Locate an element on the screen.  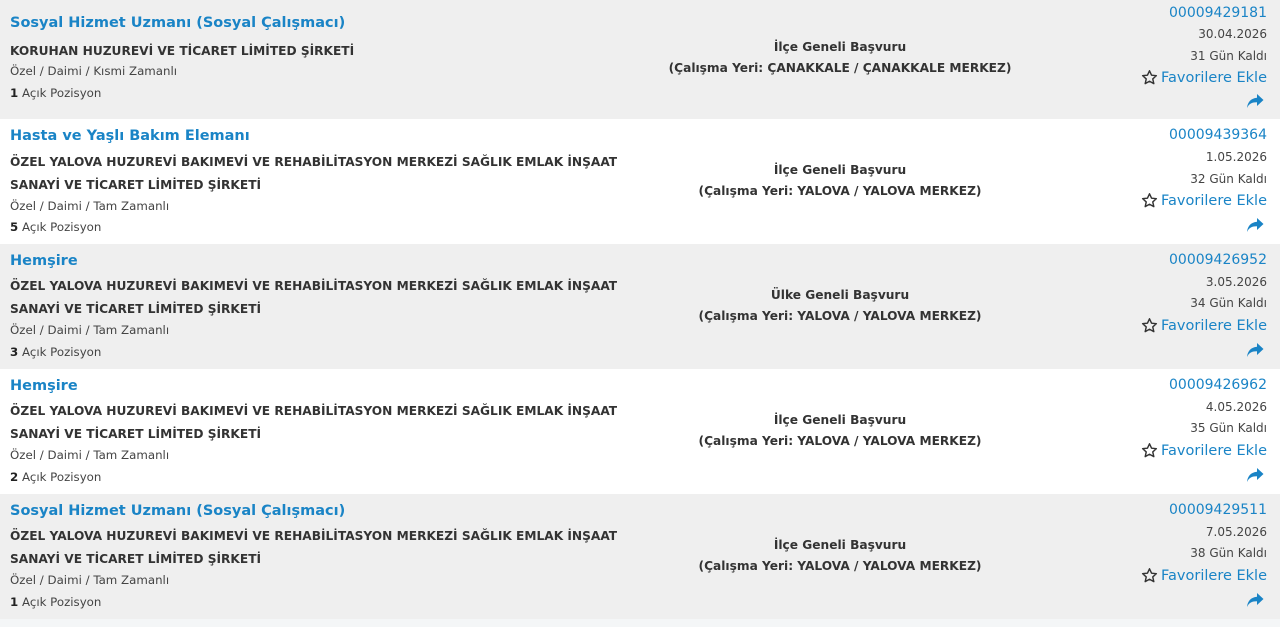
days-left: 32 Gün Kaldı is located at coordinates (1228, 179).